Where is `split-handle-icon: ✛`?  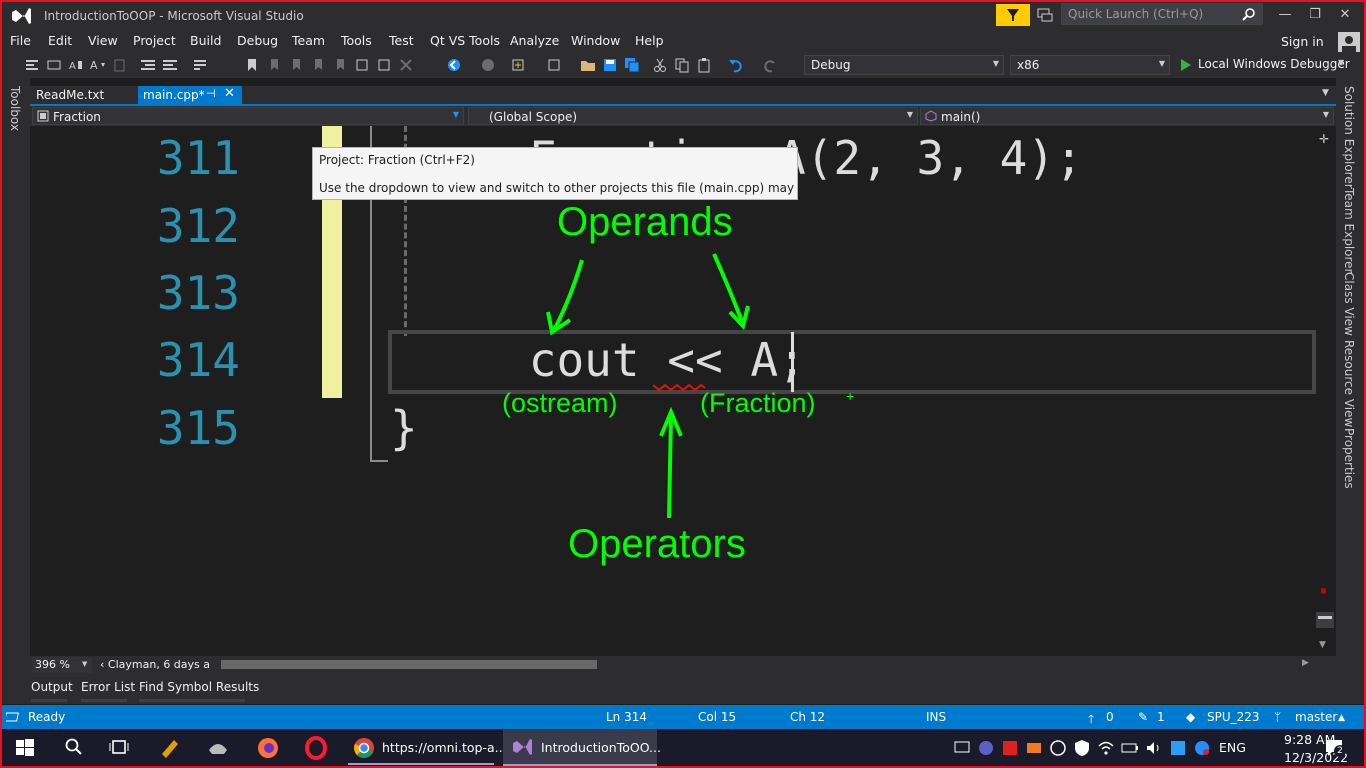
split-handle-icon: ✛ is located at coordinates (1324, 139).